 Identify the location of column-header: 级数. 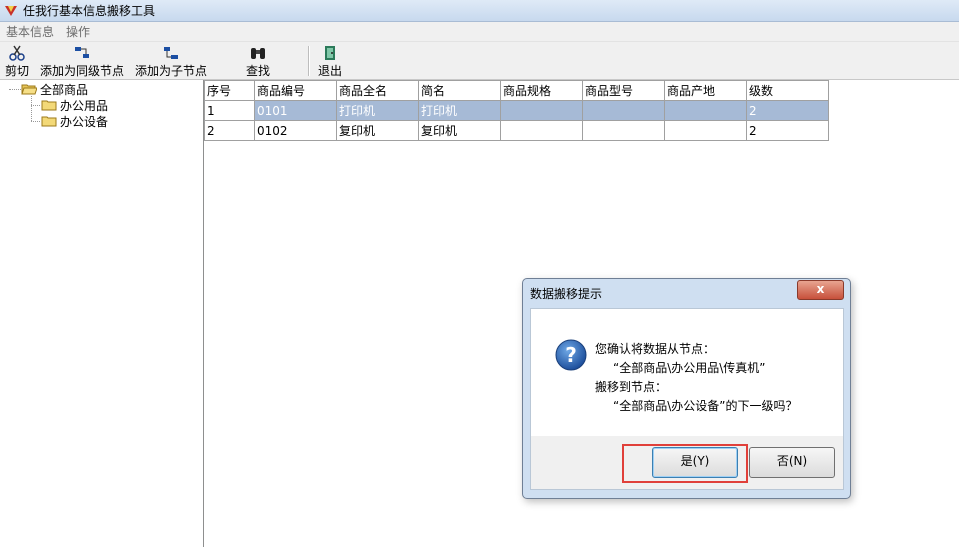
(787, 90).